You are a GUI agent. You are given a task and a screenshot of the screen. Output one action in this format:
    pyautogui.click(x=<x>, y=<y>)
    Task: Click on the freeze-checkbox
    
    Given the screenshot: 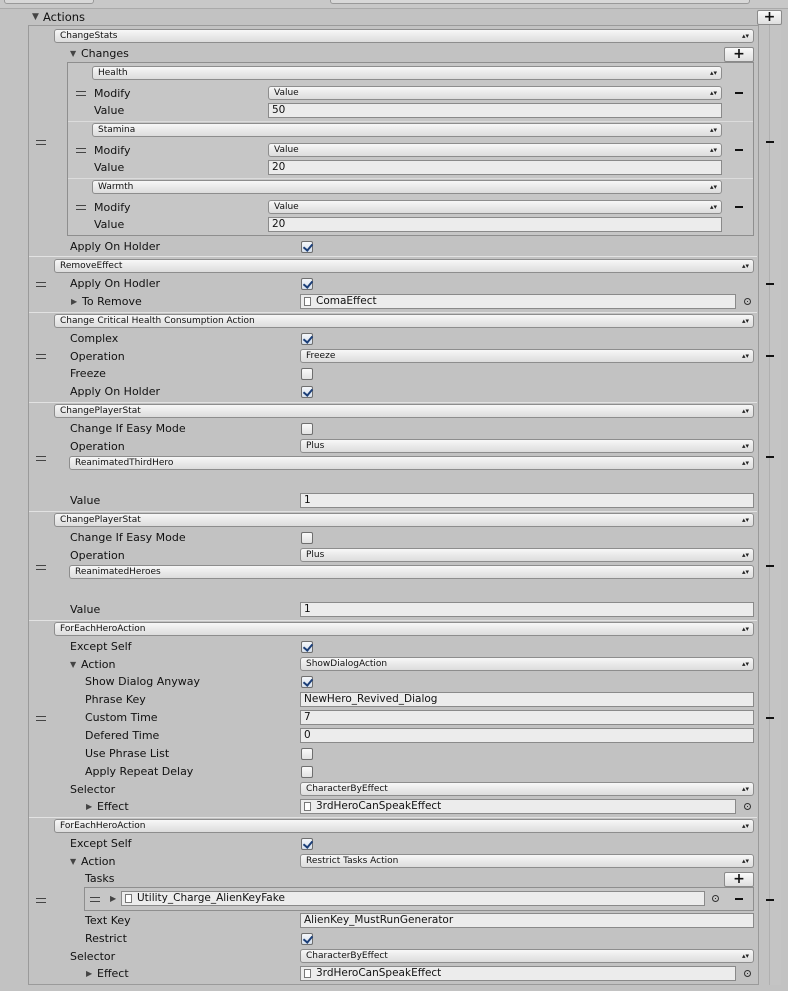 What is the action you would take?
    pyautogui.click(x=307, y=374)
    